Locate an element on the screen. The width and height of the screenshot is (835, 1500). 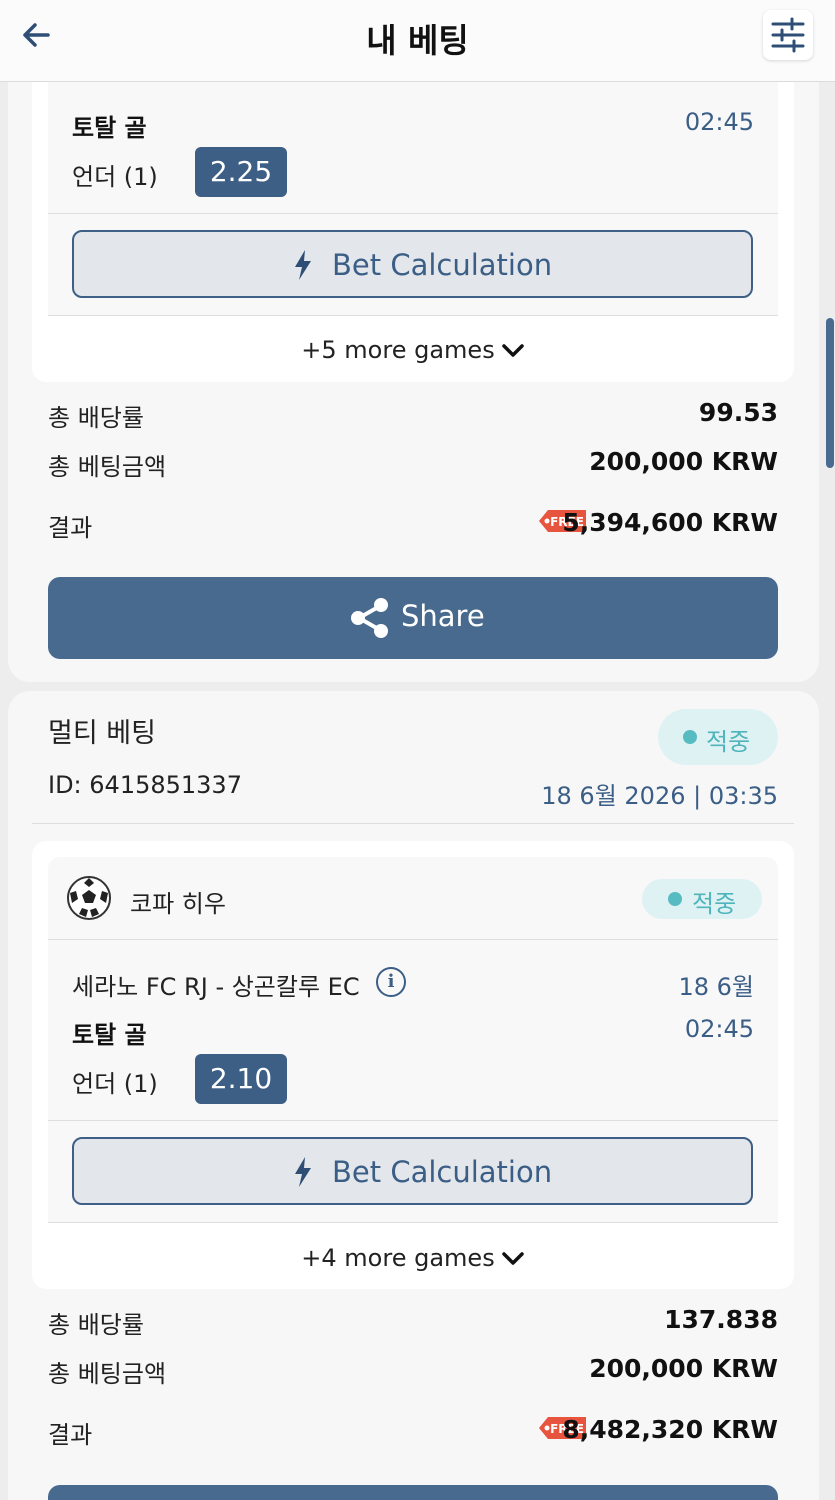
league-name: 코파 히우 is located at coordinates (178, 904).